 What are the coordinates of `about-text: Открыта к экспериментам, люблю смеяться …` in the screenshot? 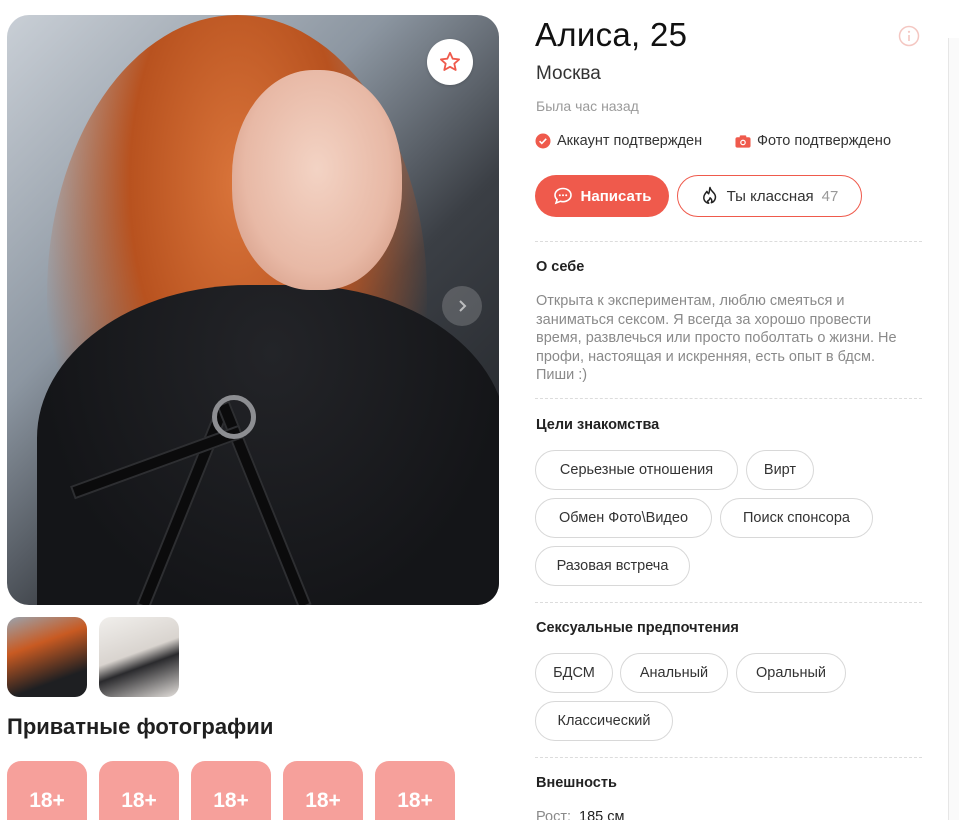 It's located at (716, 338).